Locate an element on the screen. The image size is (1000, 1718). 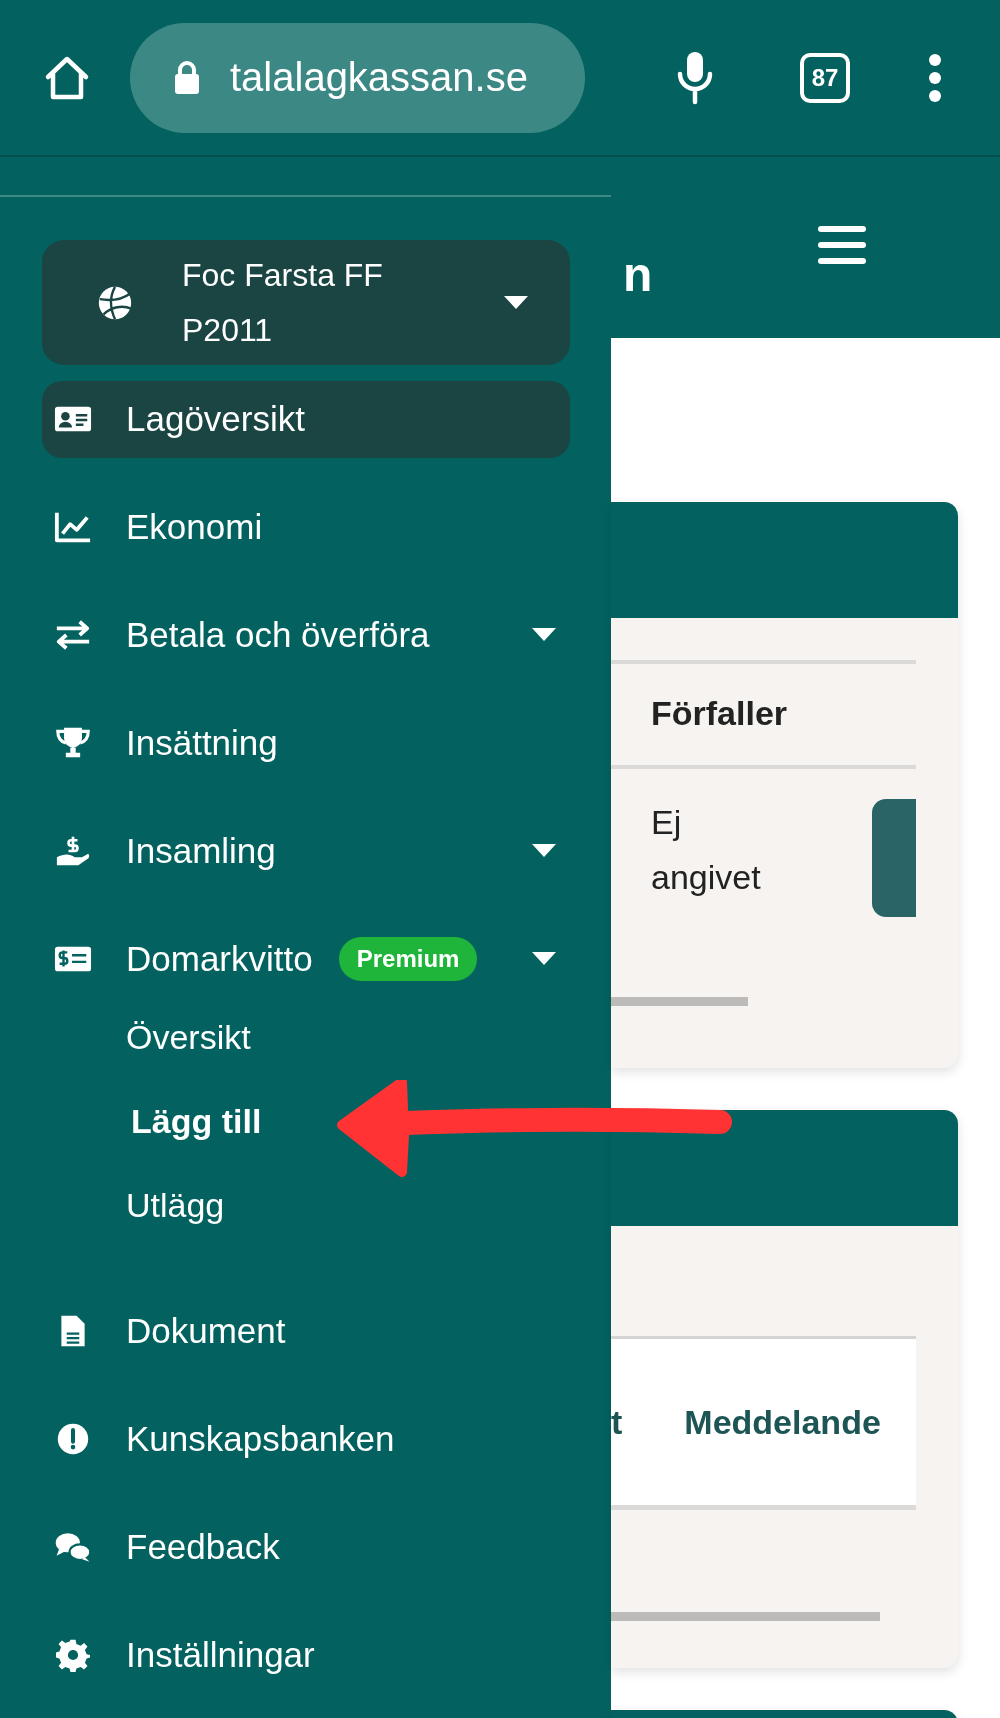
menu-item: Domarkvitto Premium is located at coordinates (306, 959).